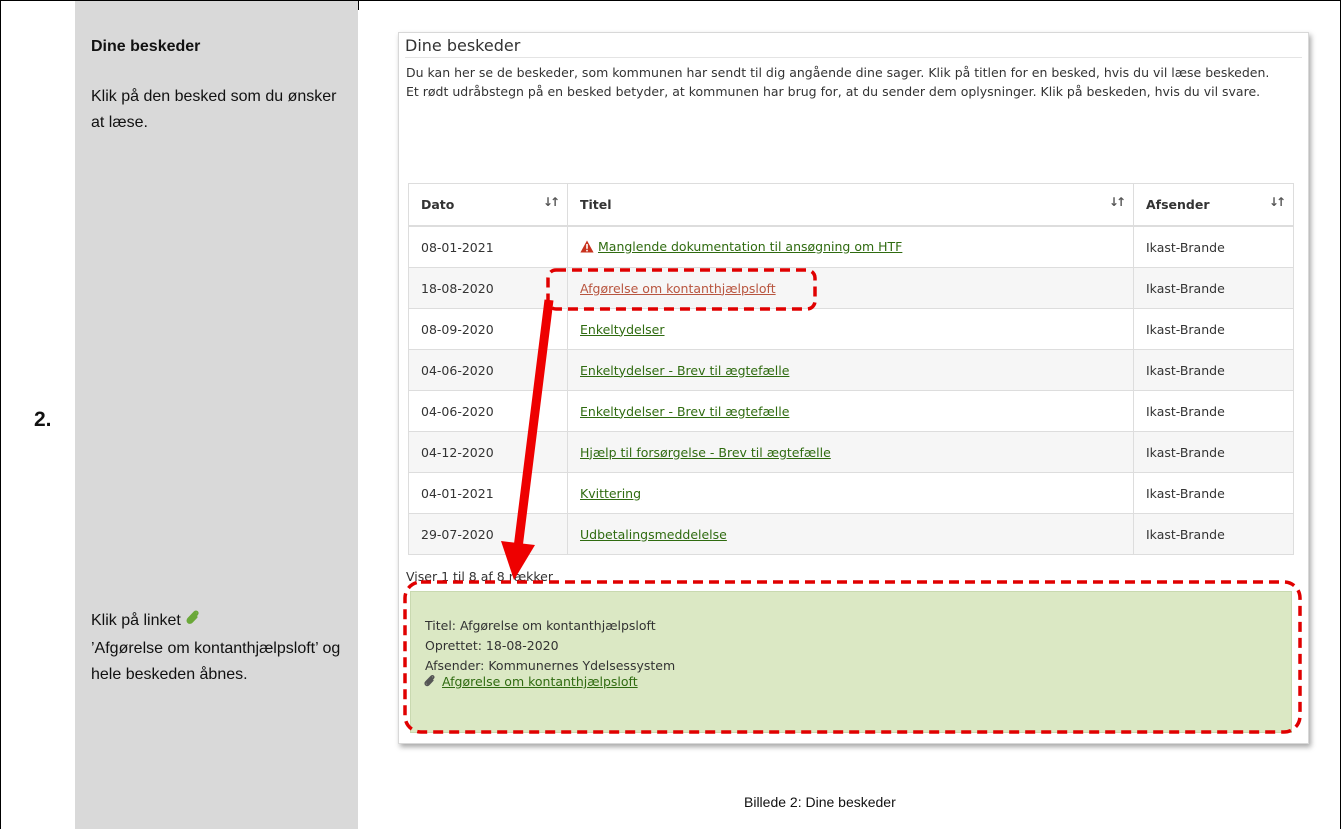 The width and height of the screenshot is (1341, 829). Describe the element at coordinates (136, 620) in the screenshot. I see `instruction-prefix: Klik på linket` at that location.